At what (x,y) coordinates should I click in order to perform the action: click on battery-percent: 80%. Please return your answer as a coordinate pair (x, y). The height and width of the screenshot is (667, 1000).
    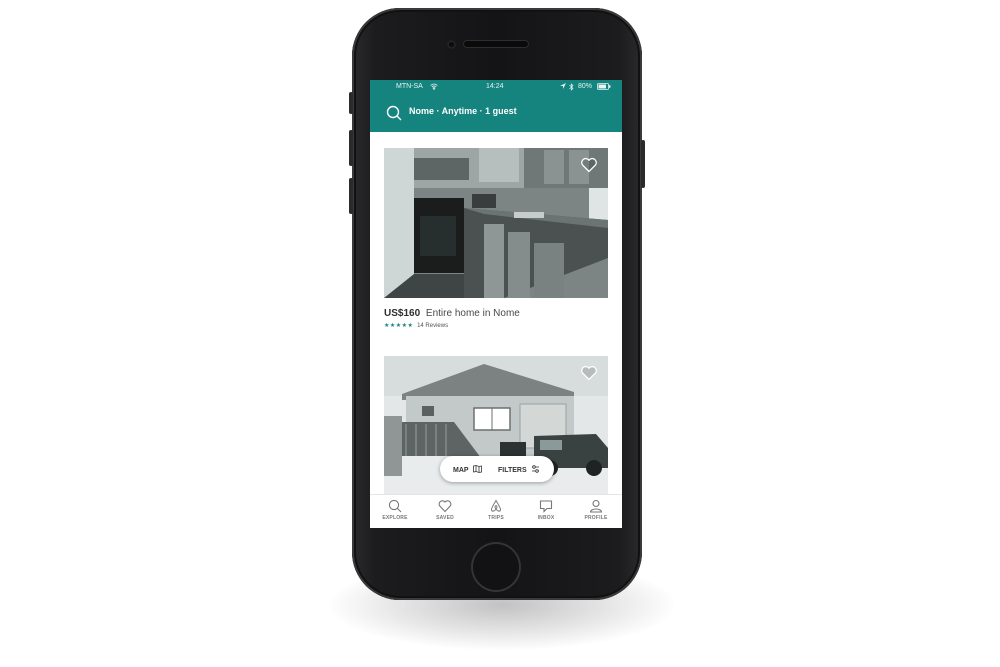
    Looking at the image, I should click on (585, 86).